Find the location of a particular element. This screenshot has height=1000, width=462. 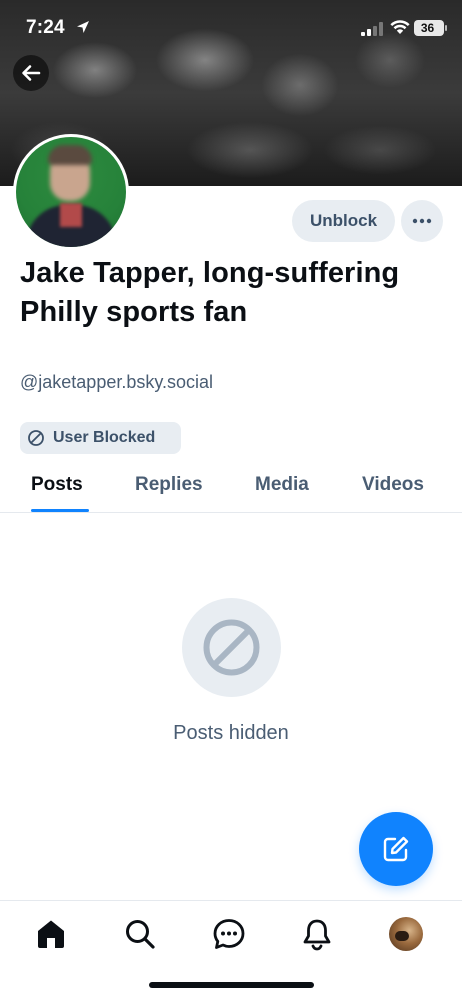

posts-hidden-message: Posts hidden is located at coordinates (231, 733).